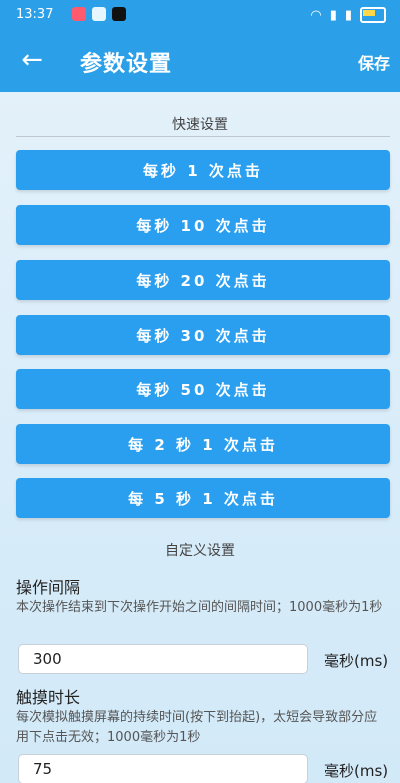 This screenshot has width=400, height=783. What do you see at coordinates (203, 498) in the screenshot?
I see `preset-every-5-seconds-button: 每 5 秒 1 次点击` at bounding box center [203, 498].